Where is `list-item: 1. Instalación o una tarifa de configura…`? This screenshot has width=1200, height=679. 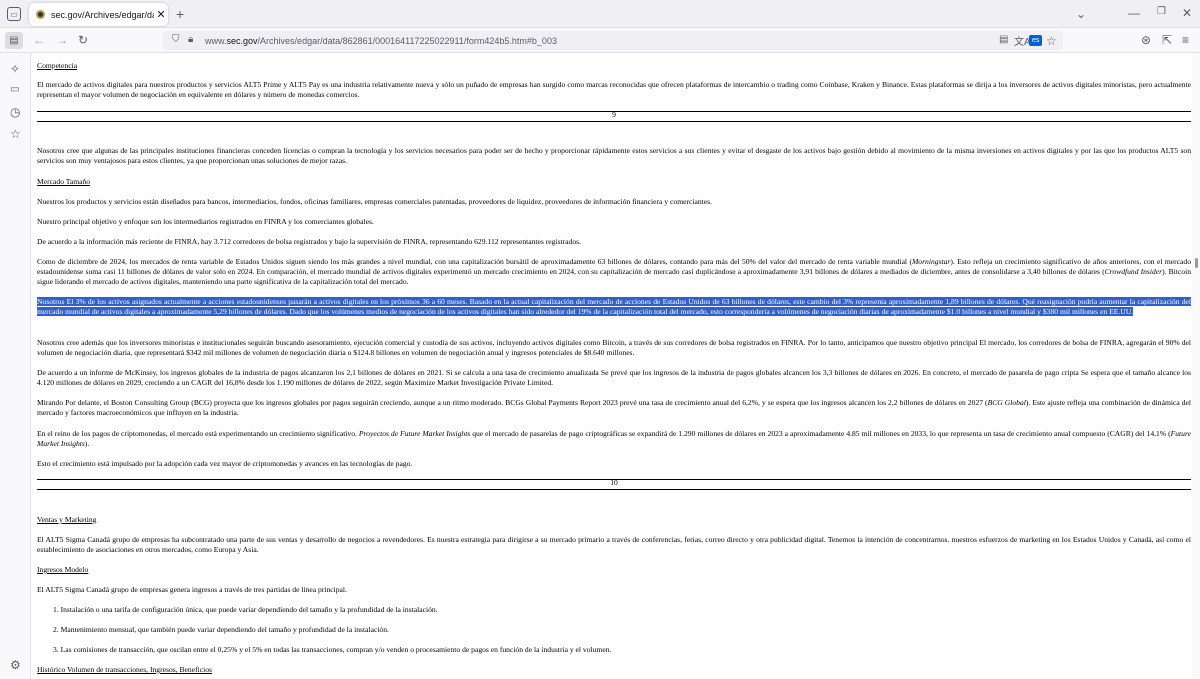 list-item: 1. Instalación o una tarifa de configura… is located at coordinates (245, 609).